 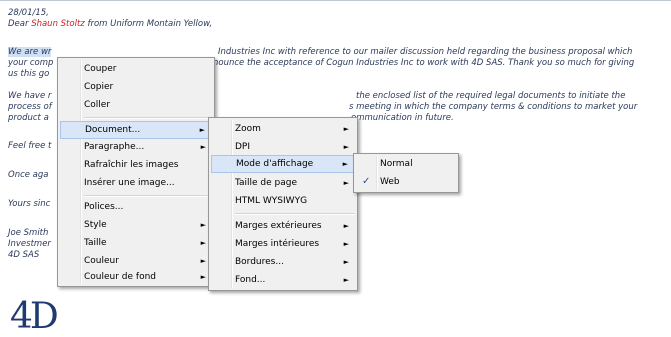 I want to click on menu-item-paste: Coller, so click(x=136, y=105).